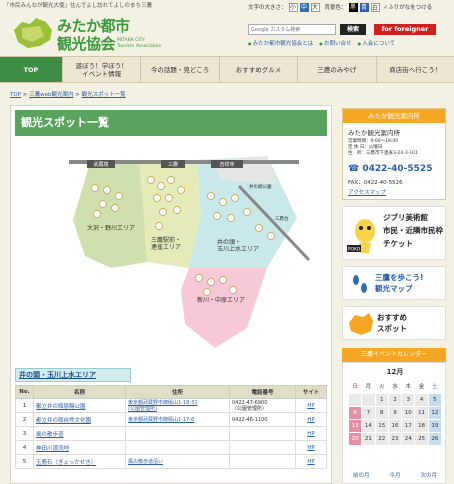  What do you see at coordinates (170, 214) in the screenshot?
I see `area-renjaku` at bounding box center [170, 214].